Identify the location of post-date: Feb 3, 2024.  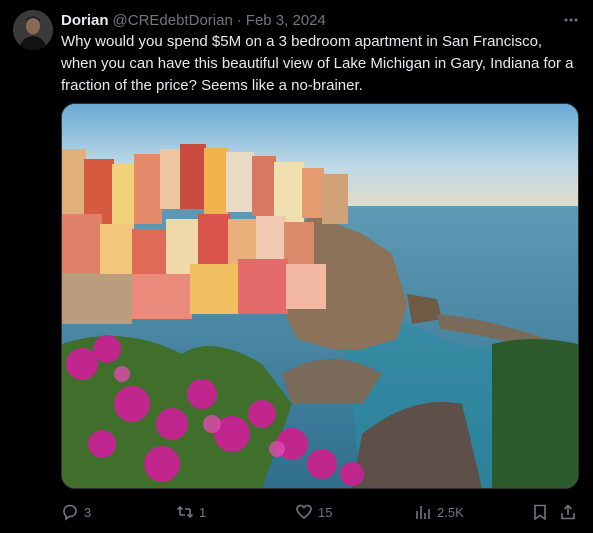
(286, 20).